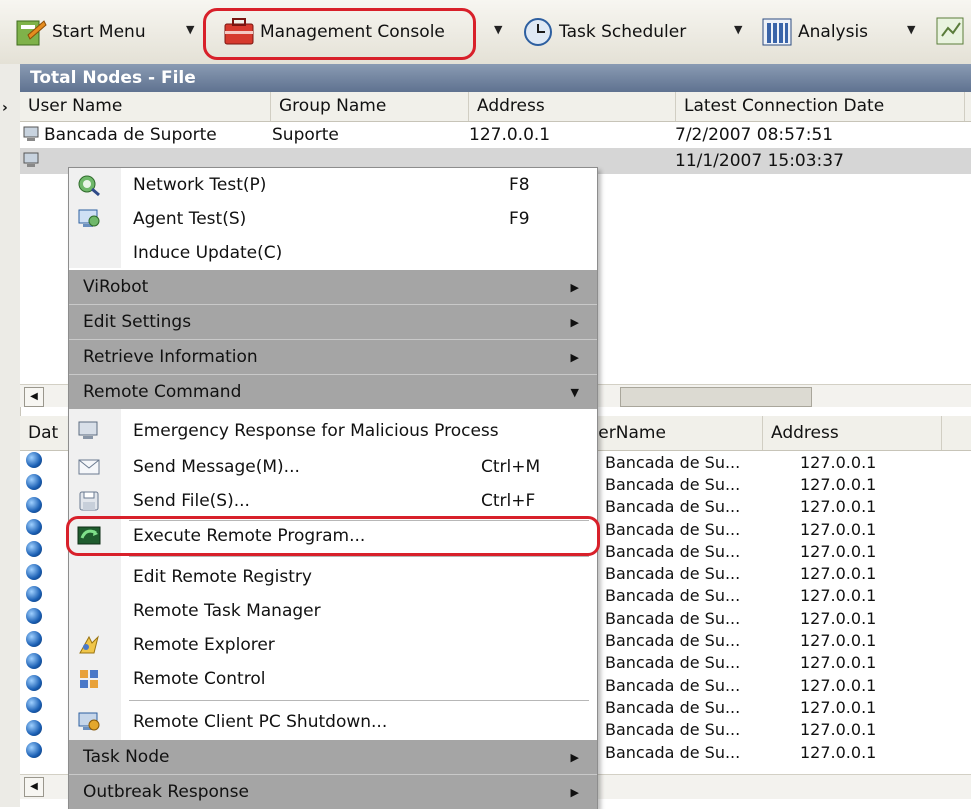 The image size is (971, 809). What do you see at coordinates (333, 356) in the screenshot?
I see `menu-item-retrieve-information: Retrieve Information ▶` at bounding box center [333, 356].